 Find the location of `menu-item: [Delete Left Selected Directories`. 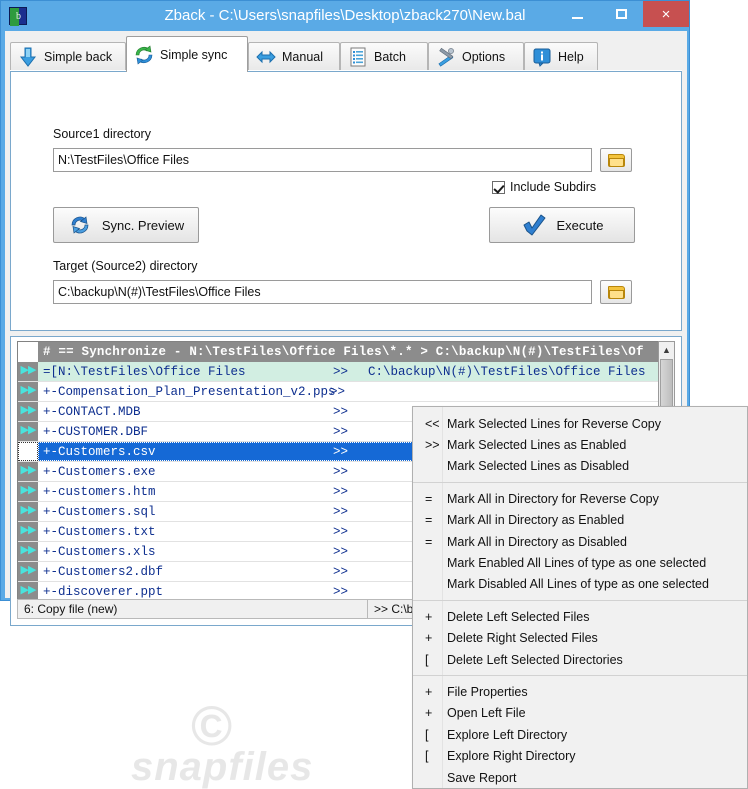

menu-item: [Delete Left Selected Directories is located at coordinates (580, 659).